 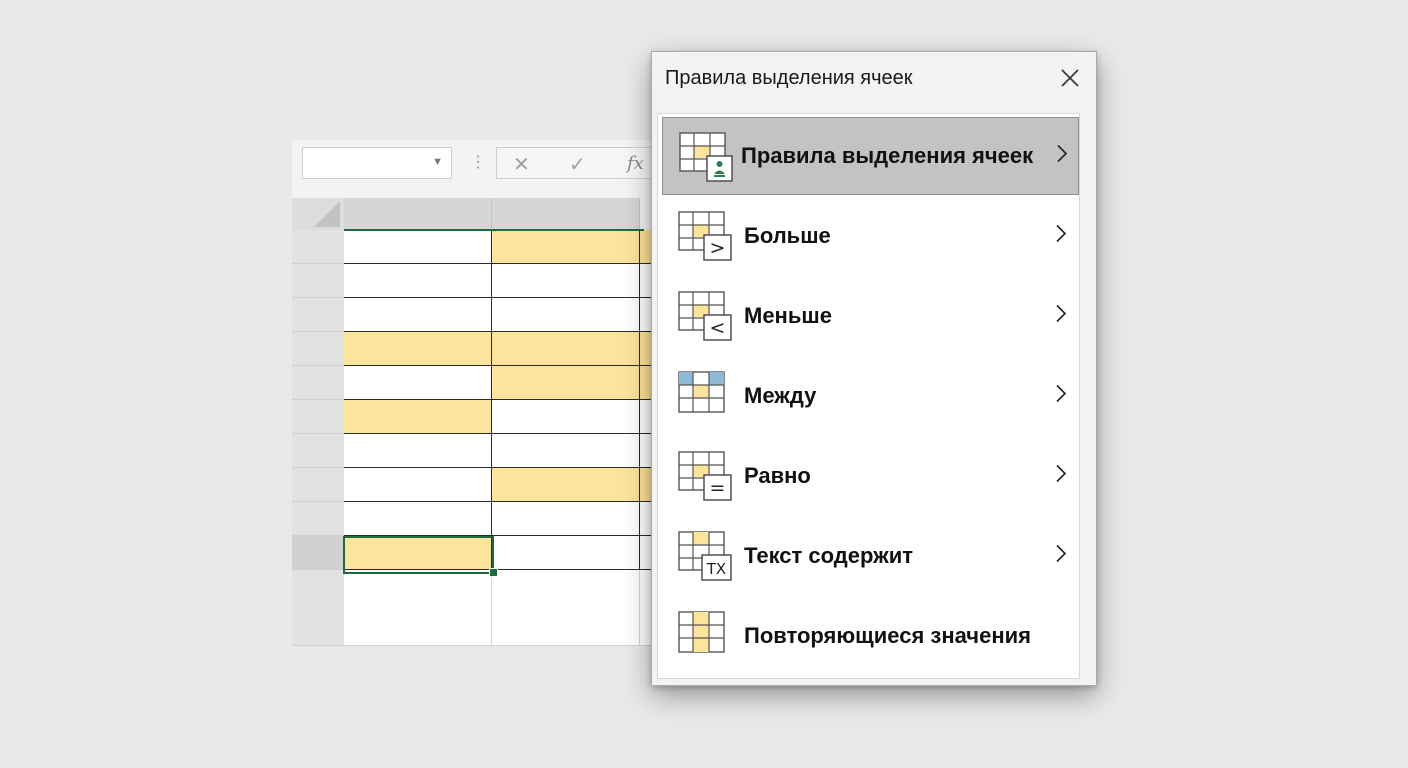 I want to click on menu-item-duplicate-values: Повторяющиеся значения, so click(x=870, y=636).